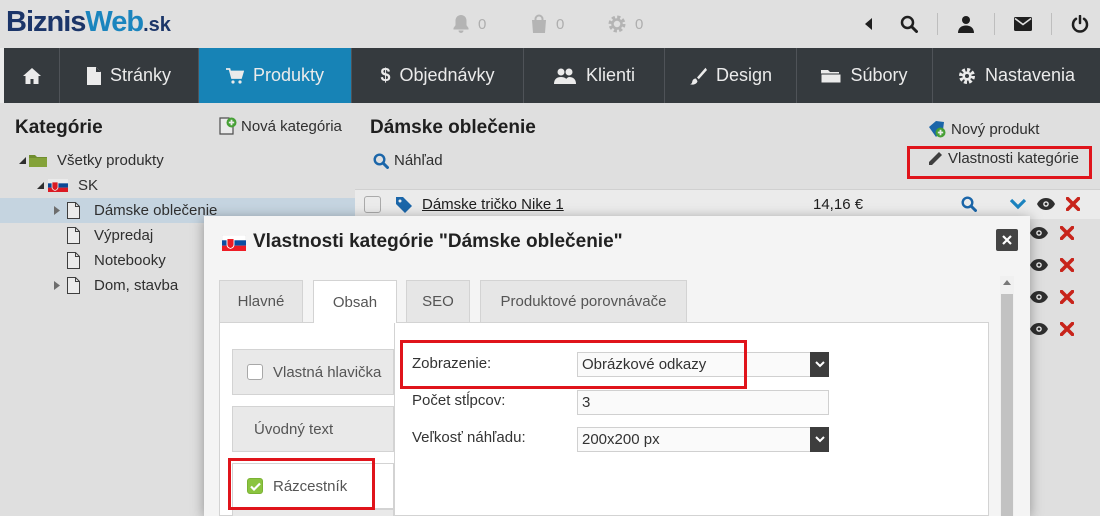 This screenshot has width=1100, height=516. Describe the element at coordinates (355, 301) in the screenshot. I see `tab-obsah: Obsah` at that location.